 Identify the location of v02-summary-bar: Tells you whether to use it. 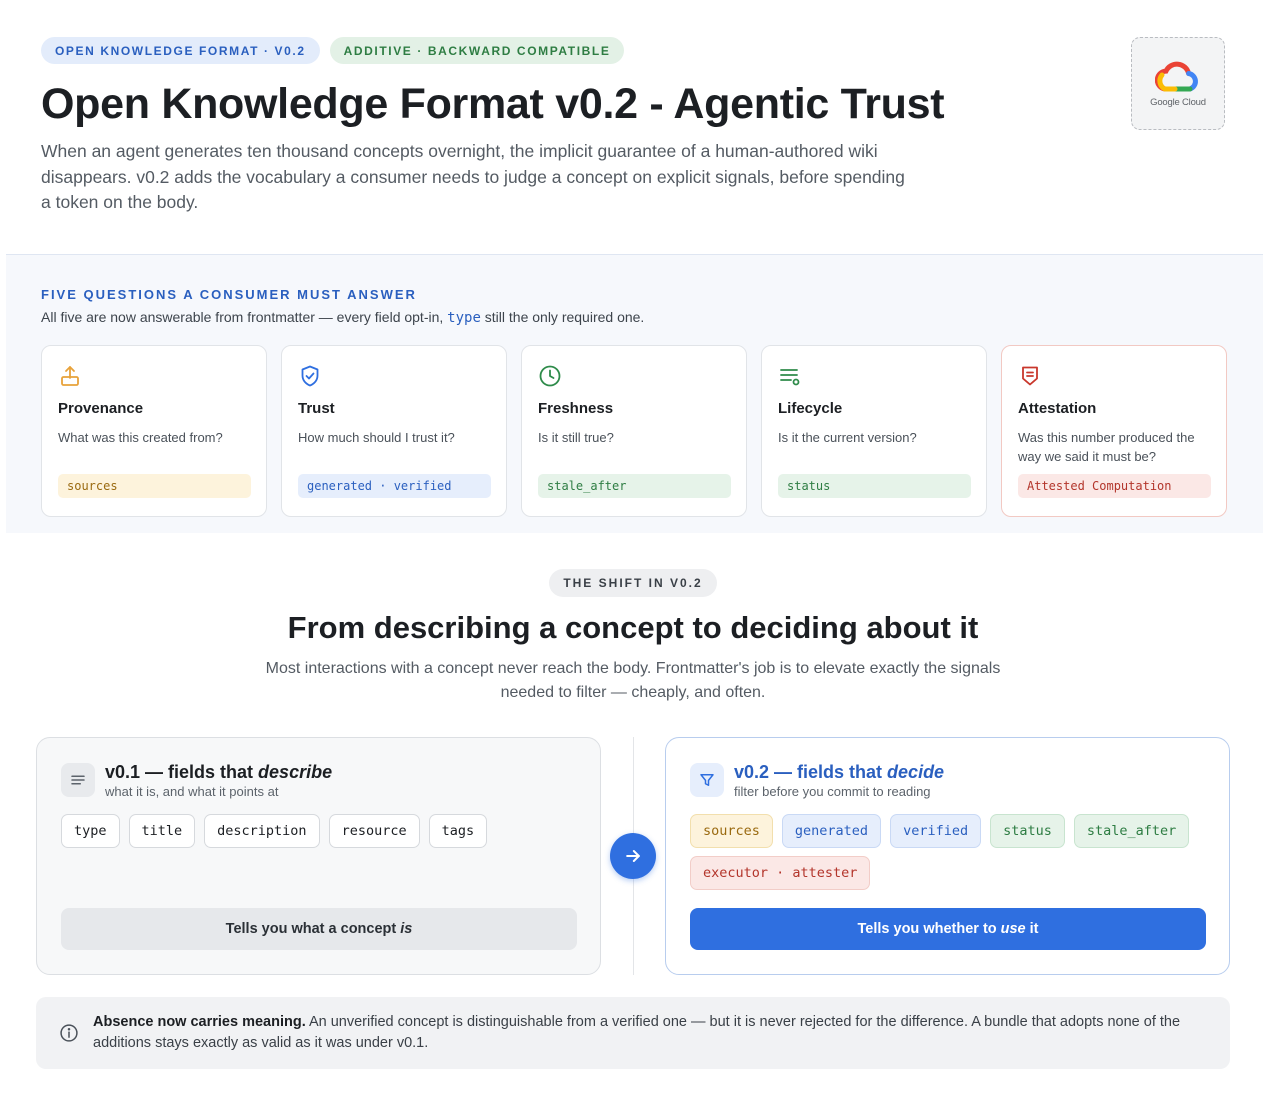
(948, 929).